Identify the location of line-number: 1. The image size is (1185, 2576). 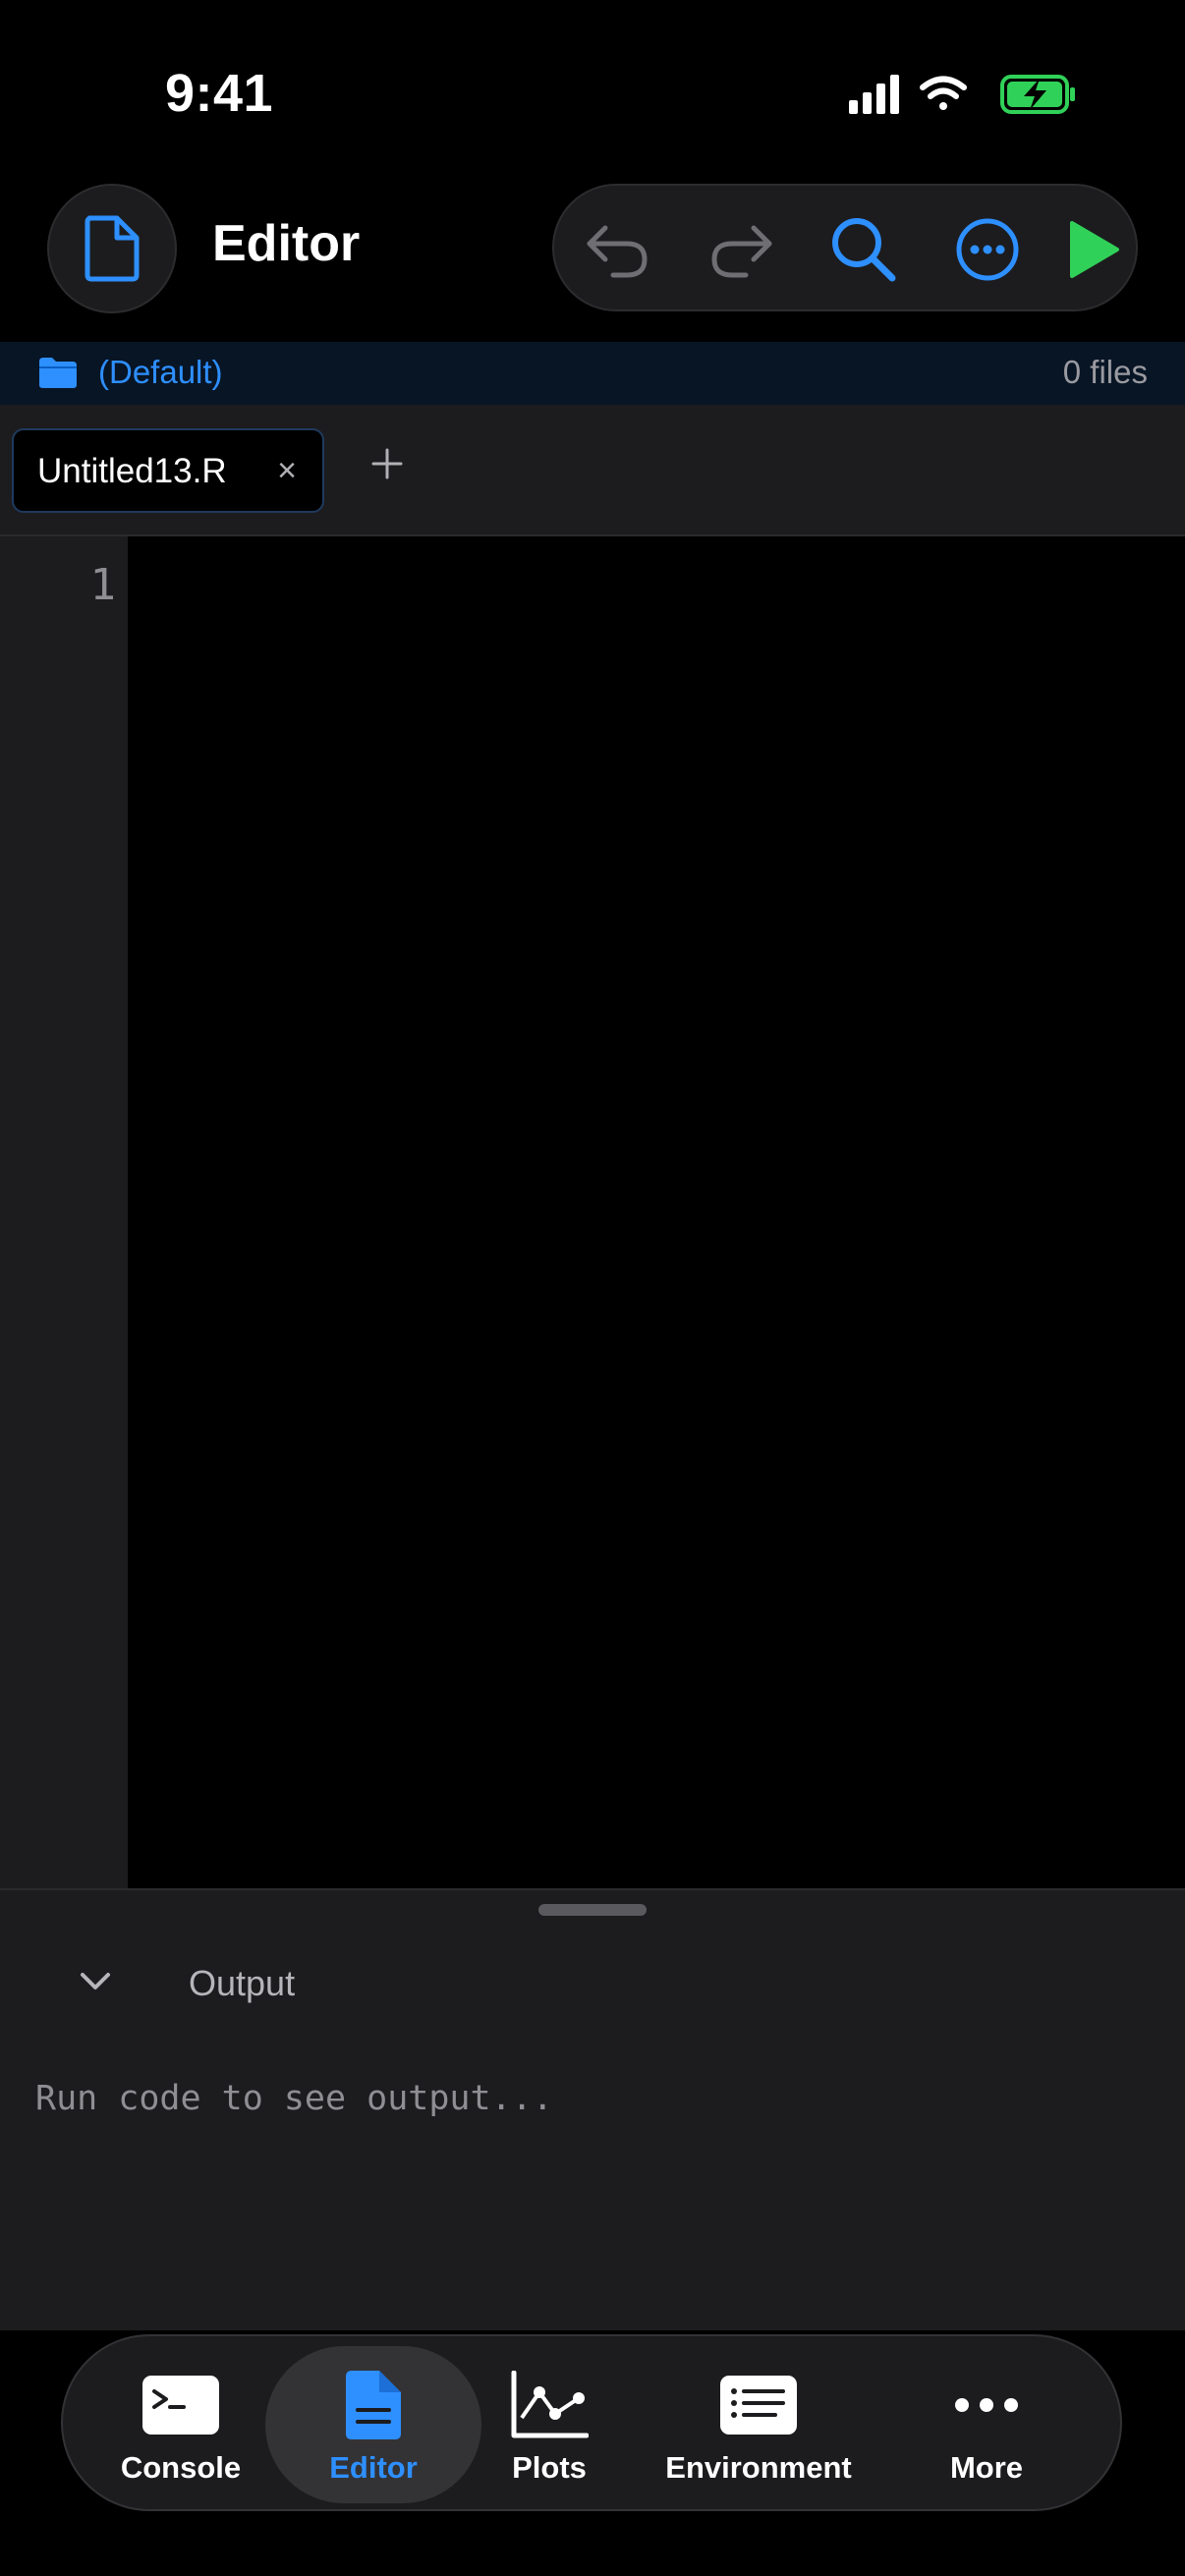
(103, 585).